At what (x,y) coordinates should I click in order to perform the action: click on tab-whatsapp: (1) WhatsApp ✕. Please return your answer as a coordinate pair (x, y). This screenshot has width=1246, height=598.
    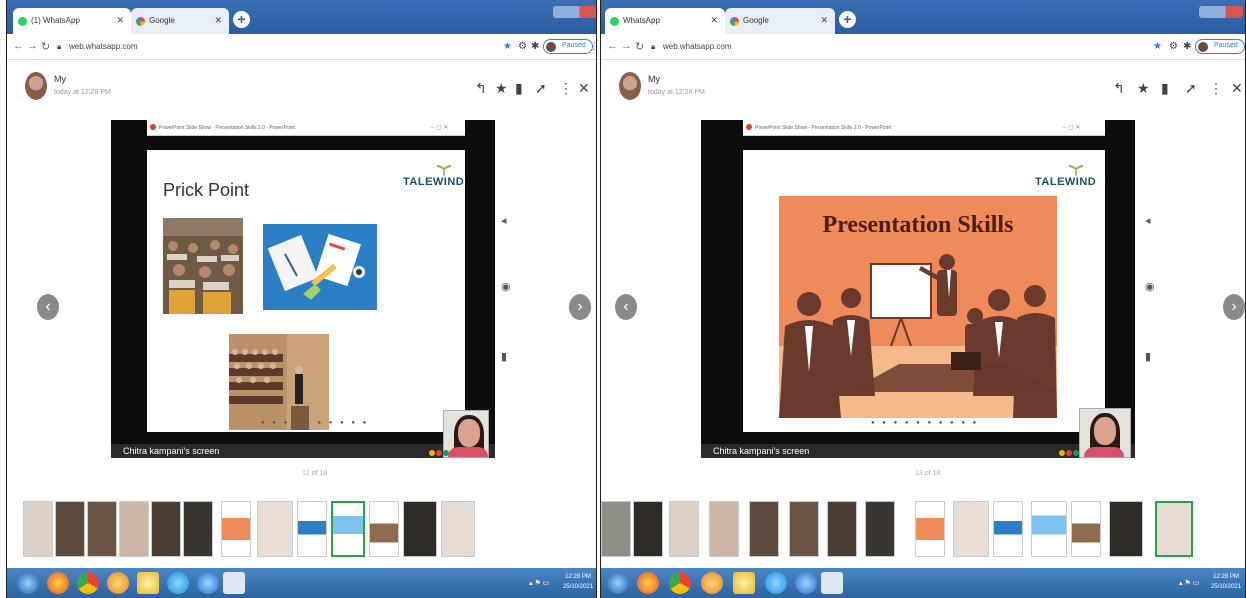
    Looking at the image, I should click on (72, 21).